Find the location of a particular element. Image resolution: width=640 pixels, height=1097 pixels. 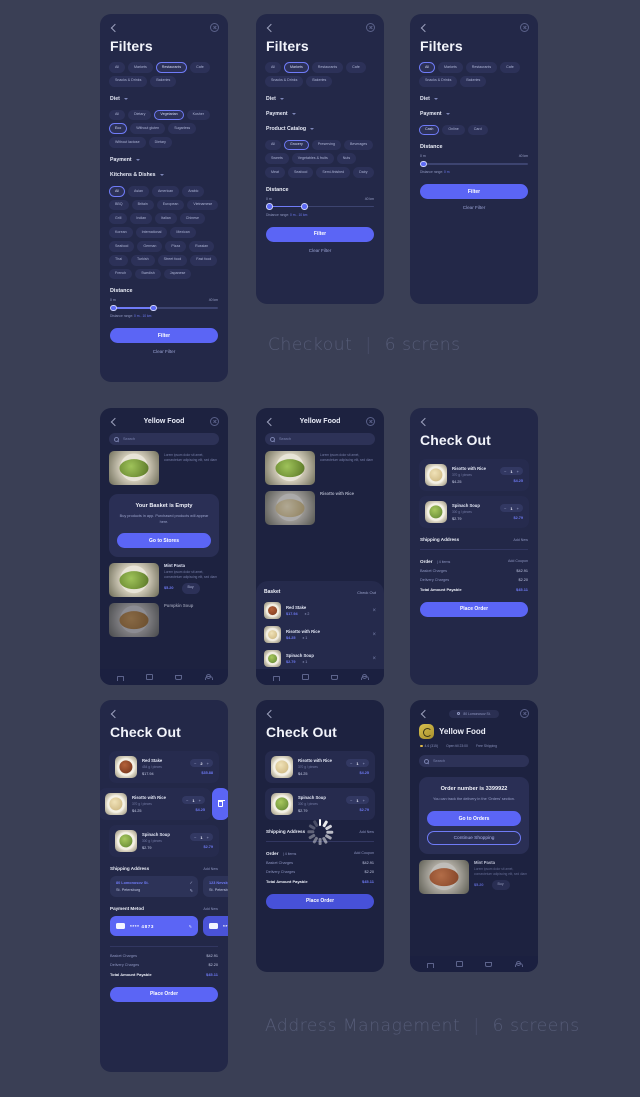

delete-item-button is located at coordinates (220, 804).